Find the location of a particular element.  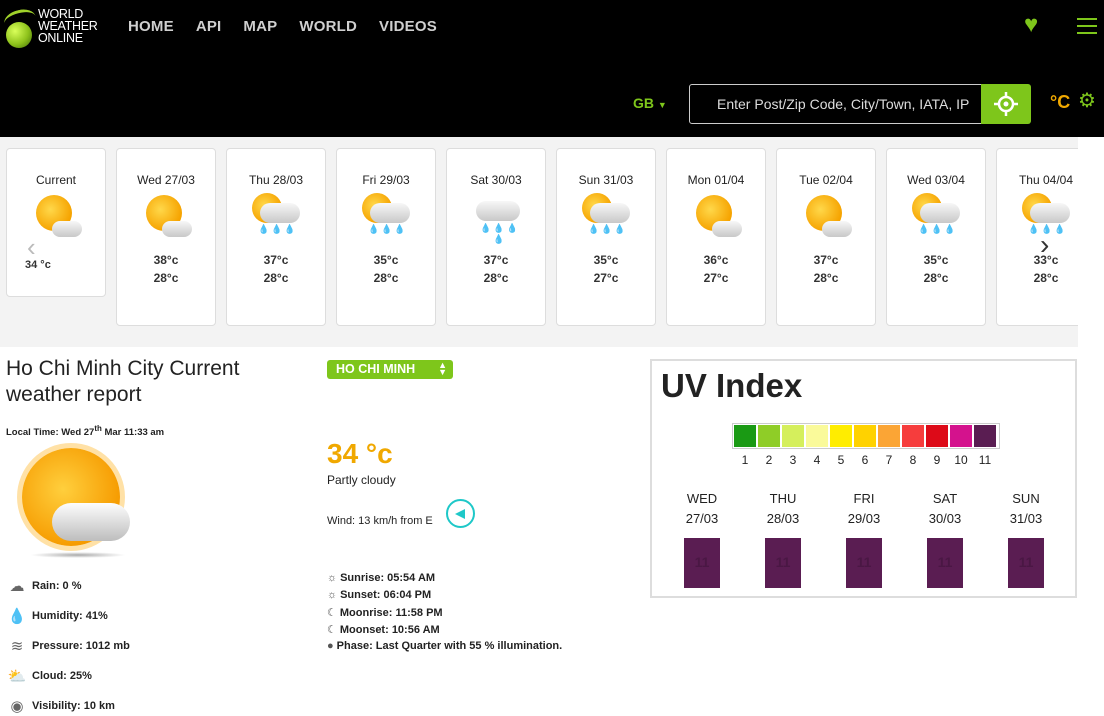

card-high-temp: 35°c is located at coordinates (606, 260).